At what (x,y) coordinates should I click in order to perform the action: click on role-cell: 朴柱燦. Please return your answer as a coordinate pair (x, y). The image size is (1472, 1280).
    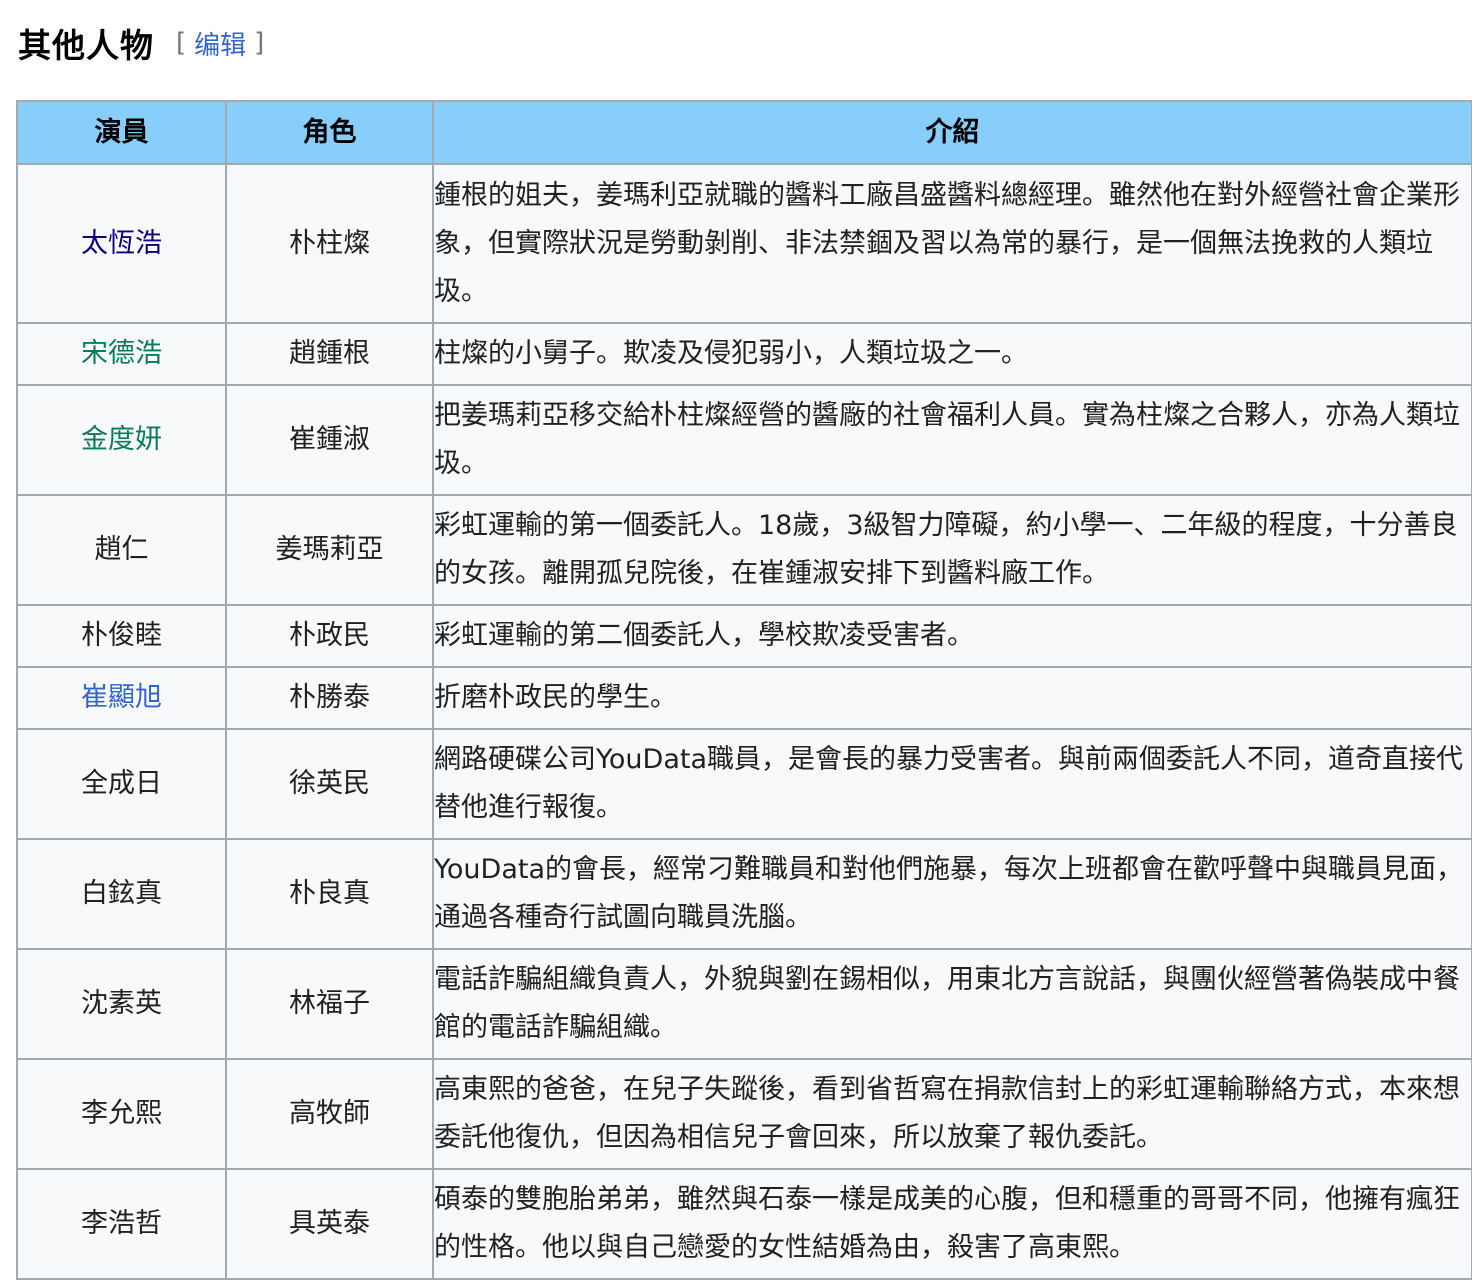
    Looking at the image, I should click on (329, 243).